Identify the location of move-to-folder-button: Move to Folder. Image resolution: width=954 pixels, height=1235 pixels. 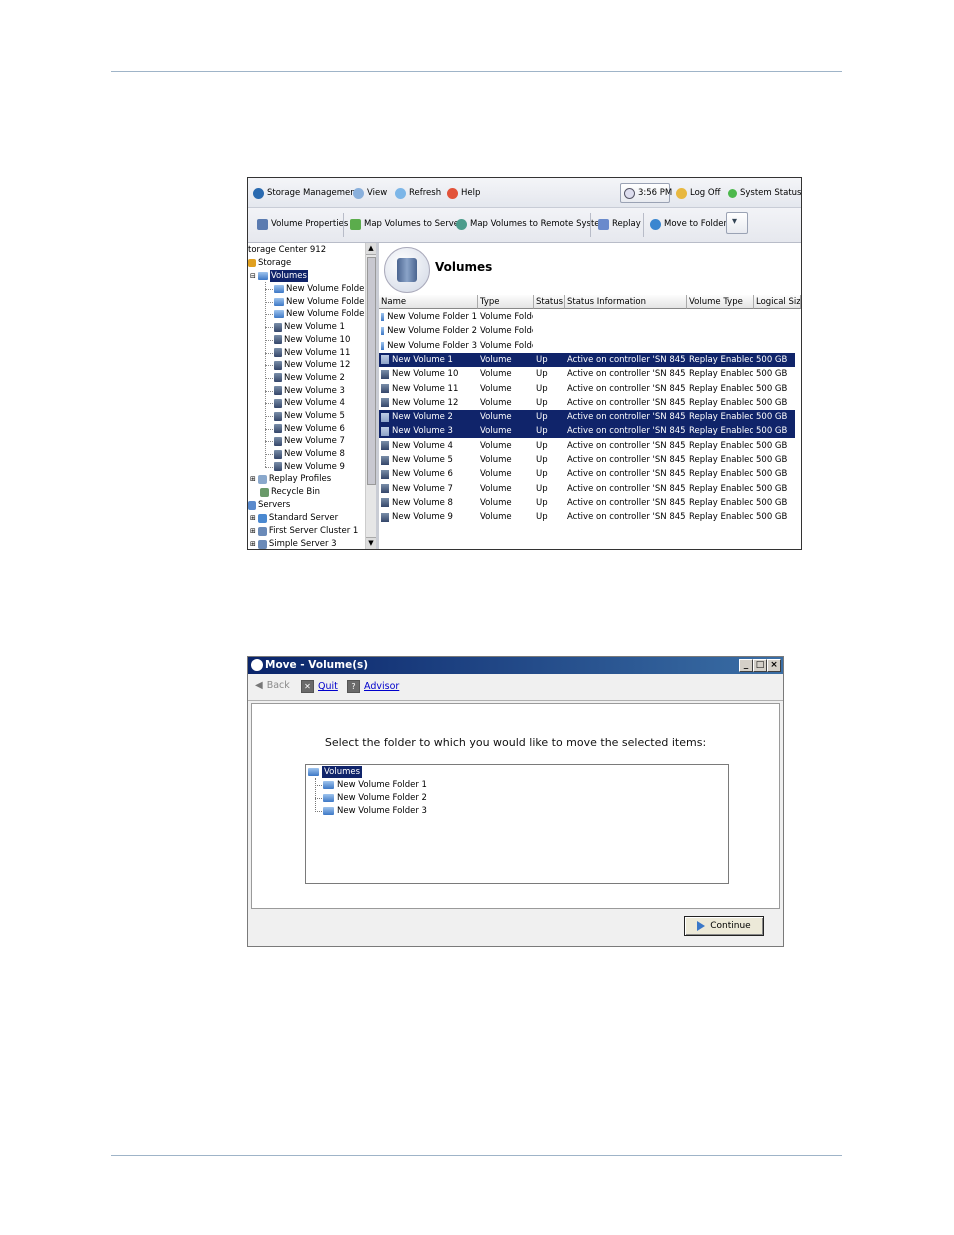
(688, 224).